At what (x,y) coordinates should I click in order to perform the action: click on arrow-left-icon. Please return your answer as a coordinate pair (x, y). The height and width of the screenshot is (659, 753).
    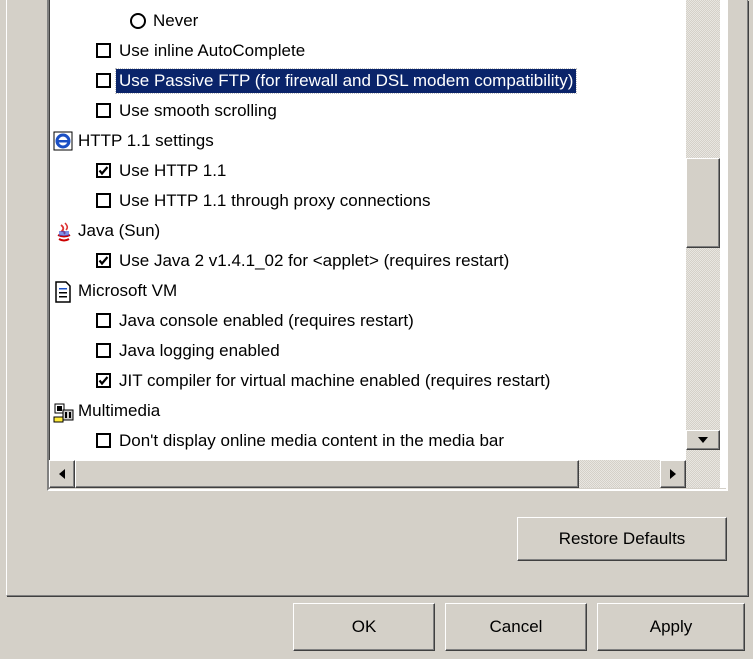
    Looking at the image, I should click on (62, 474).